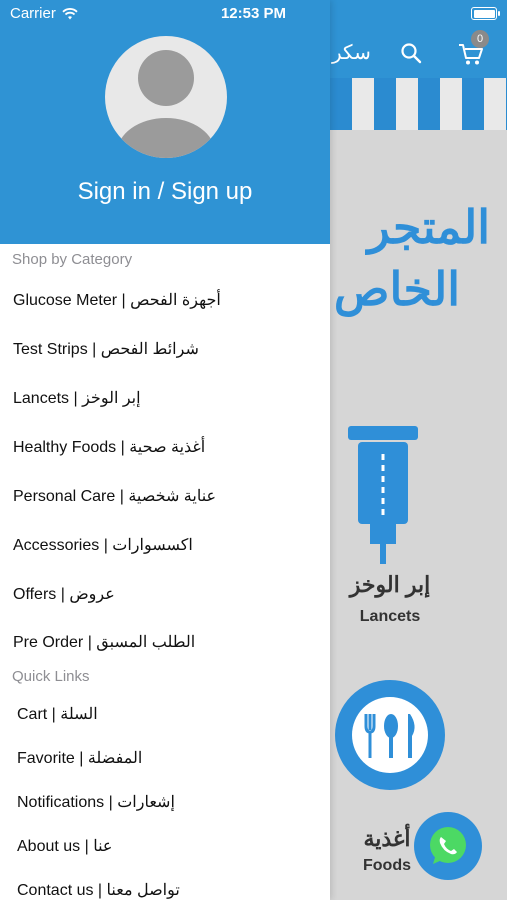 This screenshot has width=507, height=900. Describe the element at coordinates (383, 495) in the screenshot. I see `lancet-icon` at that location.